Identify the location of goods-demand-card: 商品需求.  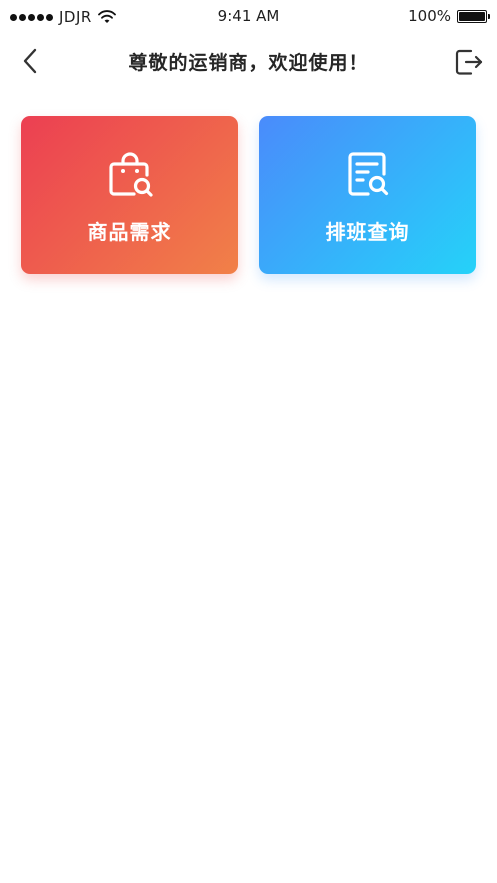
(129, 195).